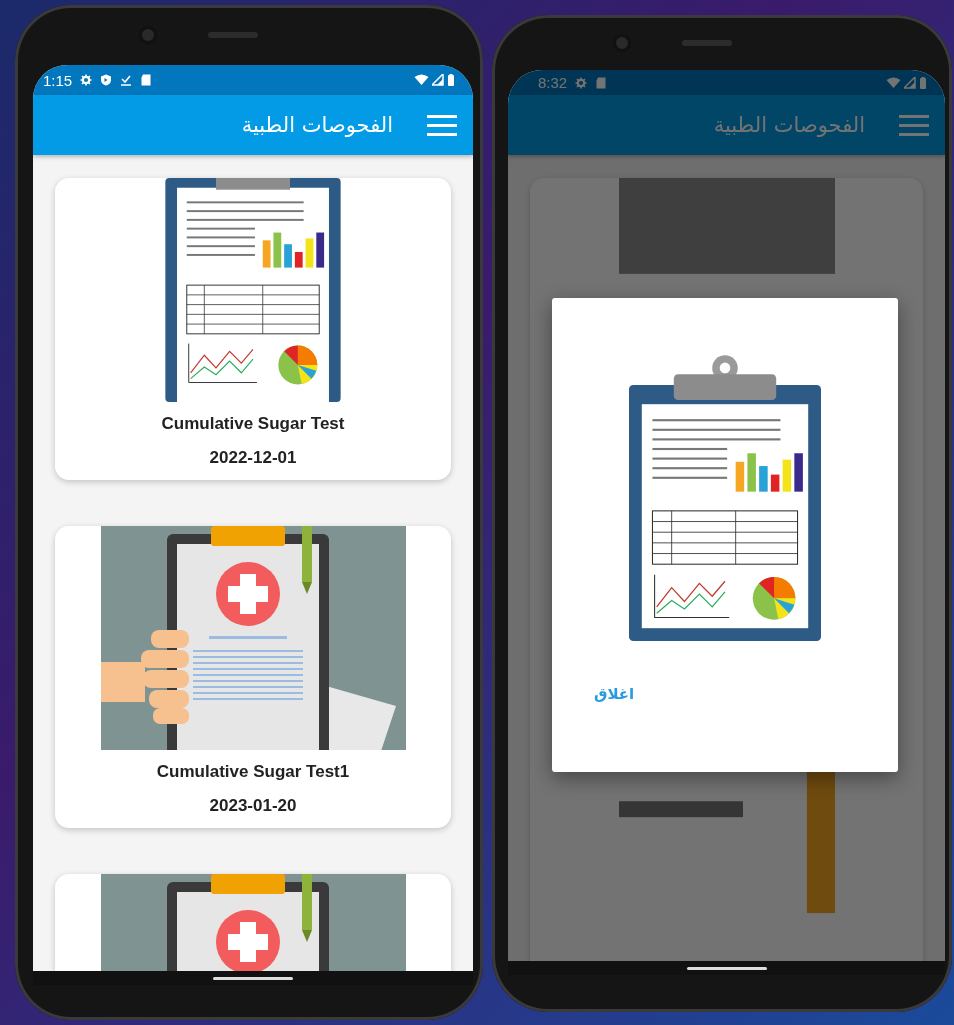  What do you see at coordinates (253, 424) in the screenshot?
I see `test-name: Cumulative Sugar Test` at bounding box center [253, 424].